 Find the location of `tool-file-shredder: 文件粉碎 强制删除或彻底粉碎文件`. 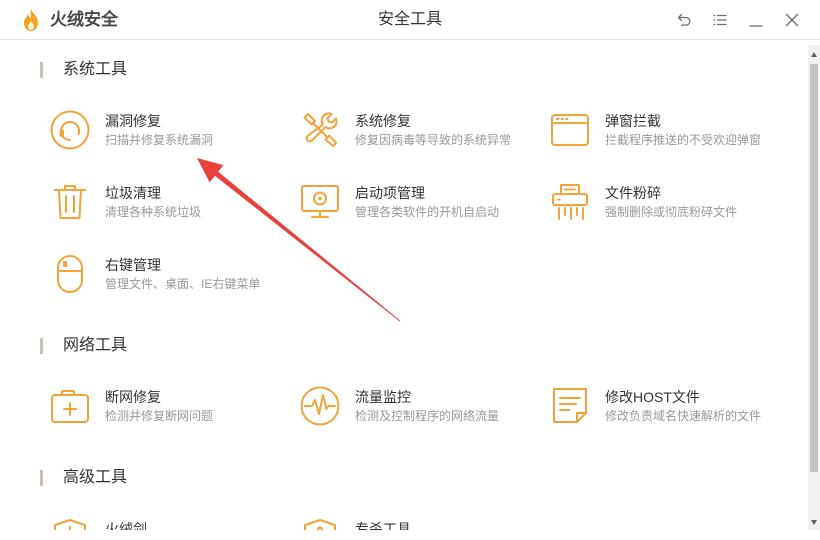

tool-file-shredder: 文件粉碎 强制删除或彻底粉碎文件 is located at coordinates (670, 202).